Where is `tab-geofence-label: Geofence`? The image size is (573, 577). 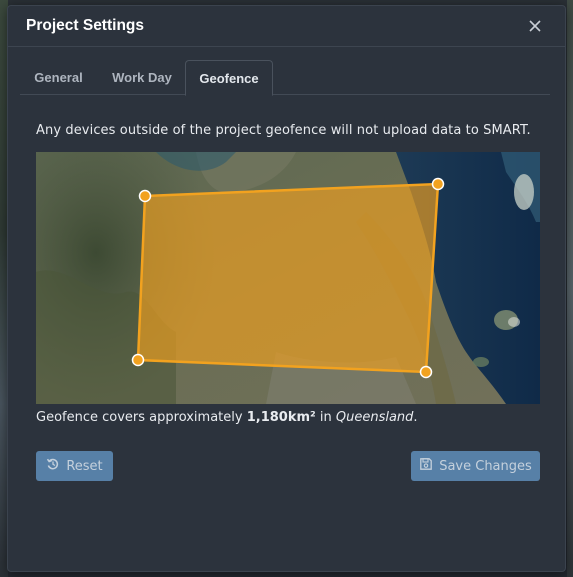
tab-geofence-label: Geofence is located at coordinates (229, 78).